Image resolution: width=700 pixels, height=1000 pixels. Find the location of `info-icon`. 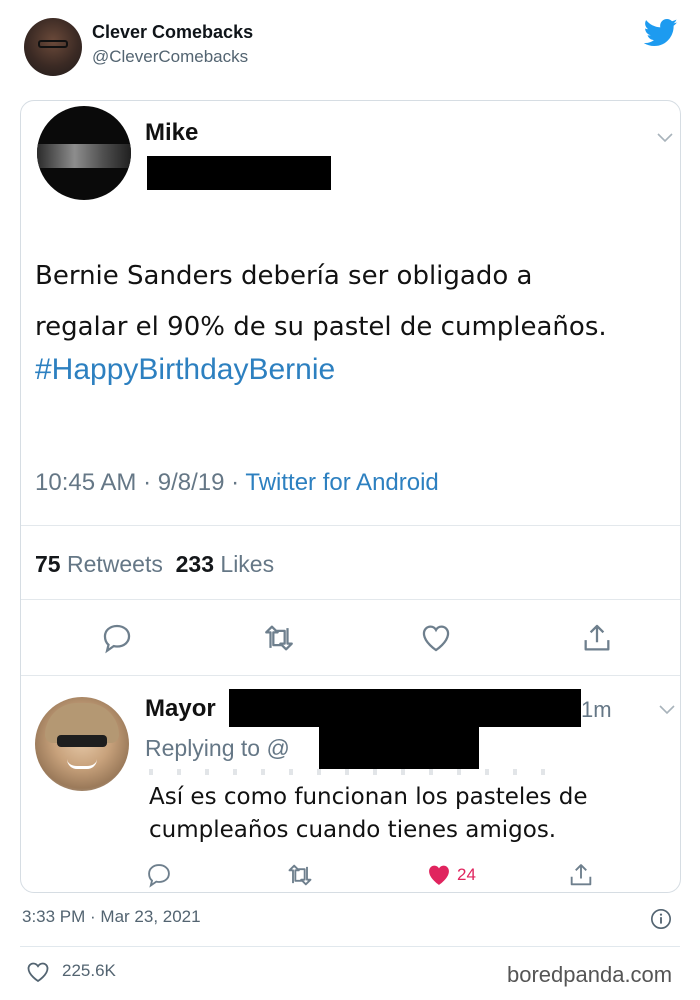

info-icon is located at coordinates (661, 919).